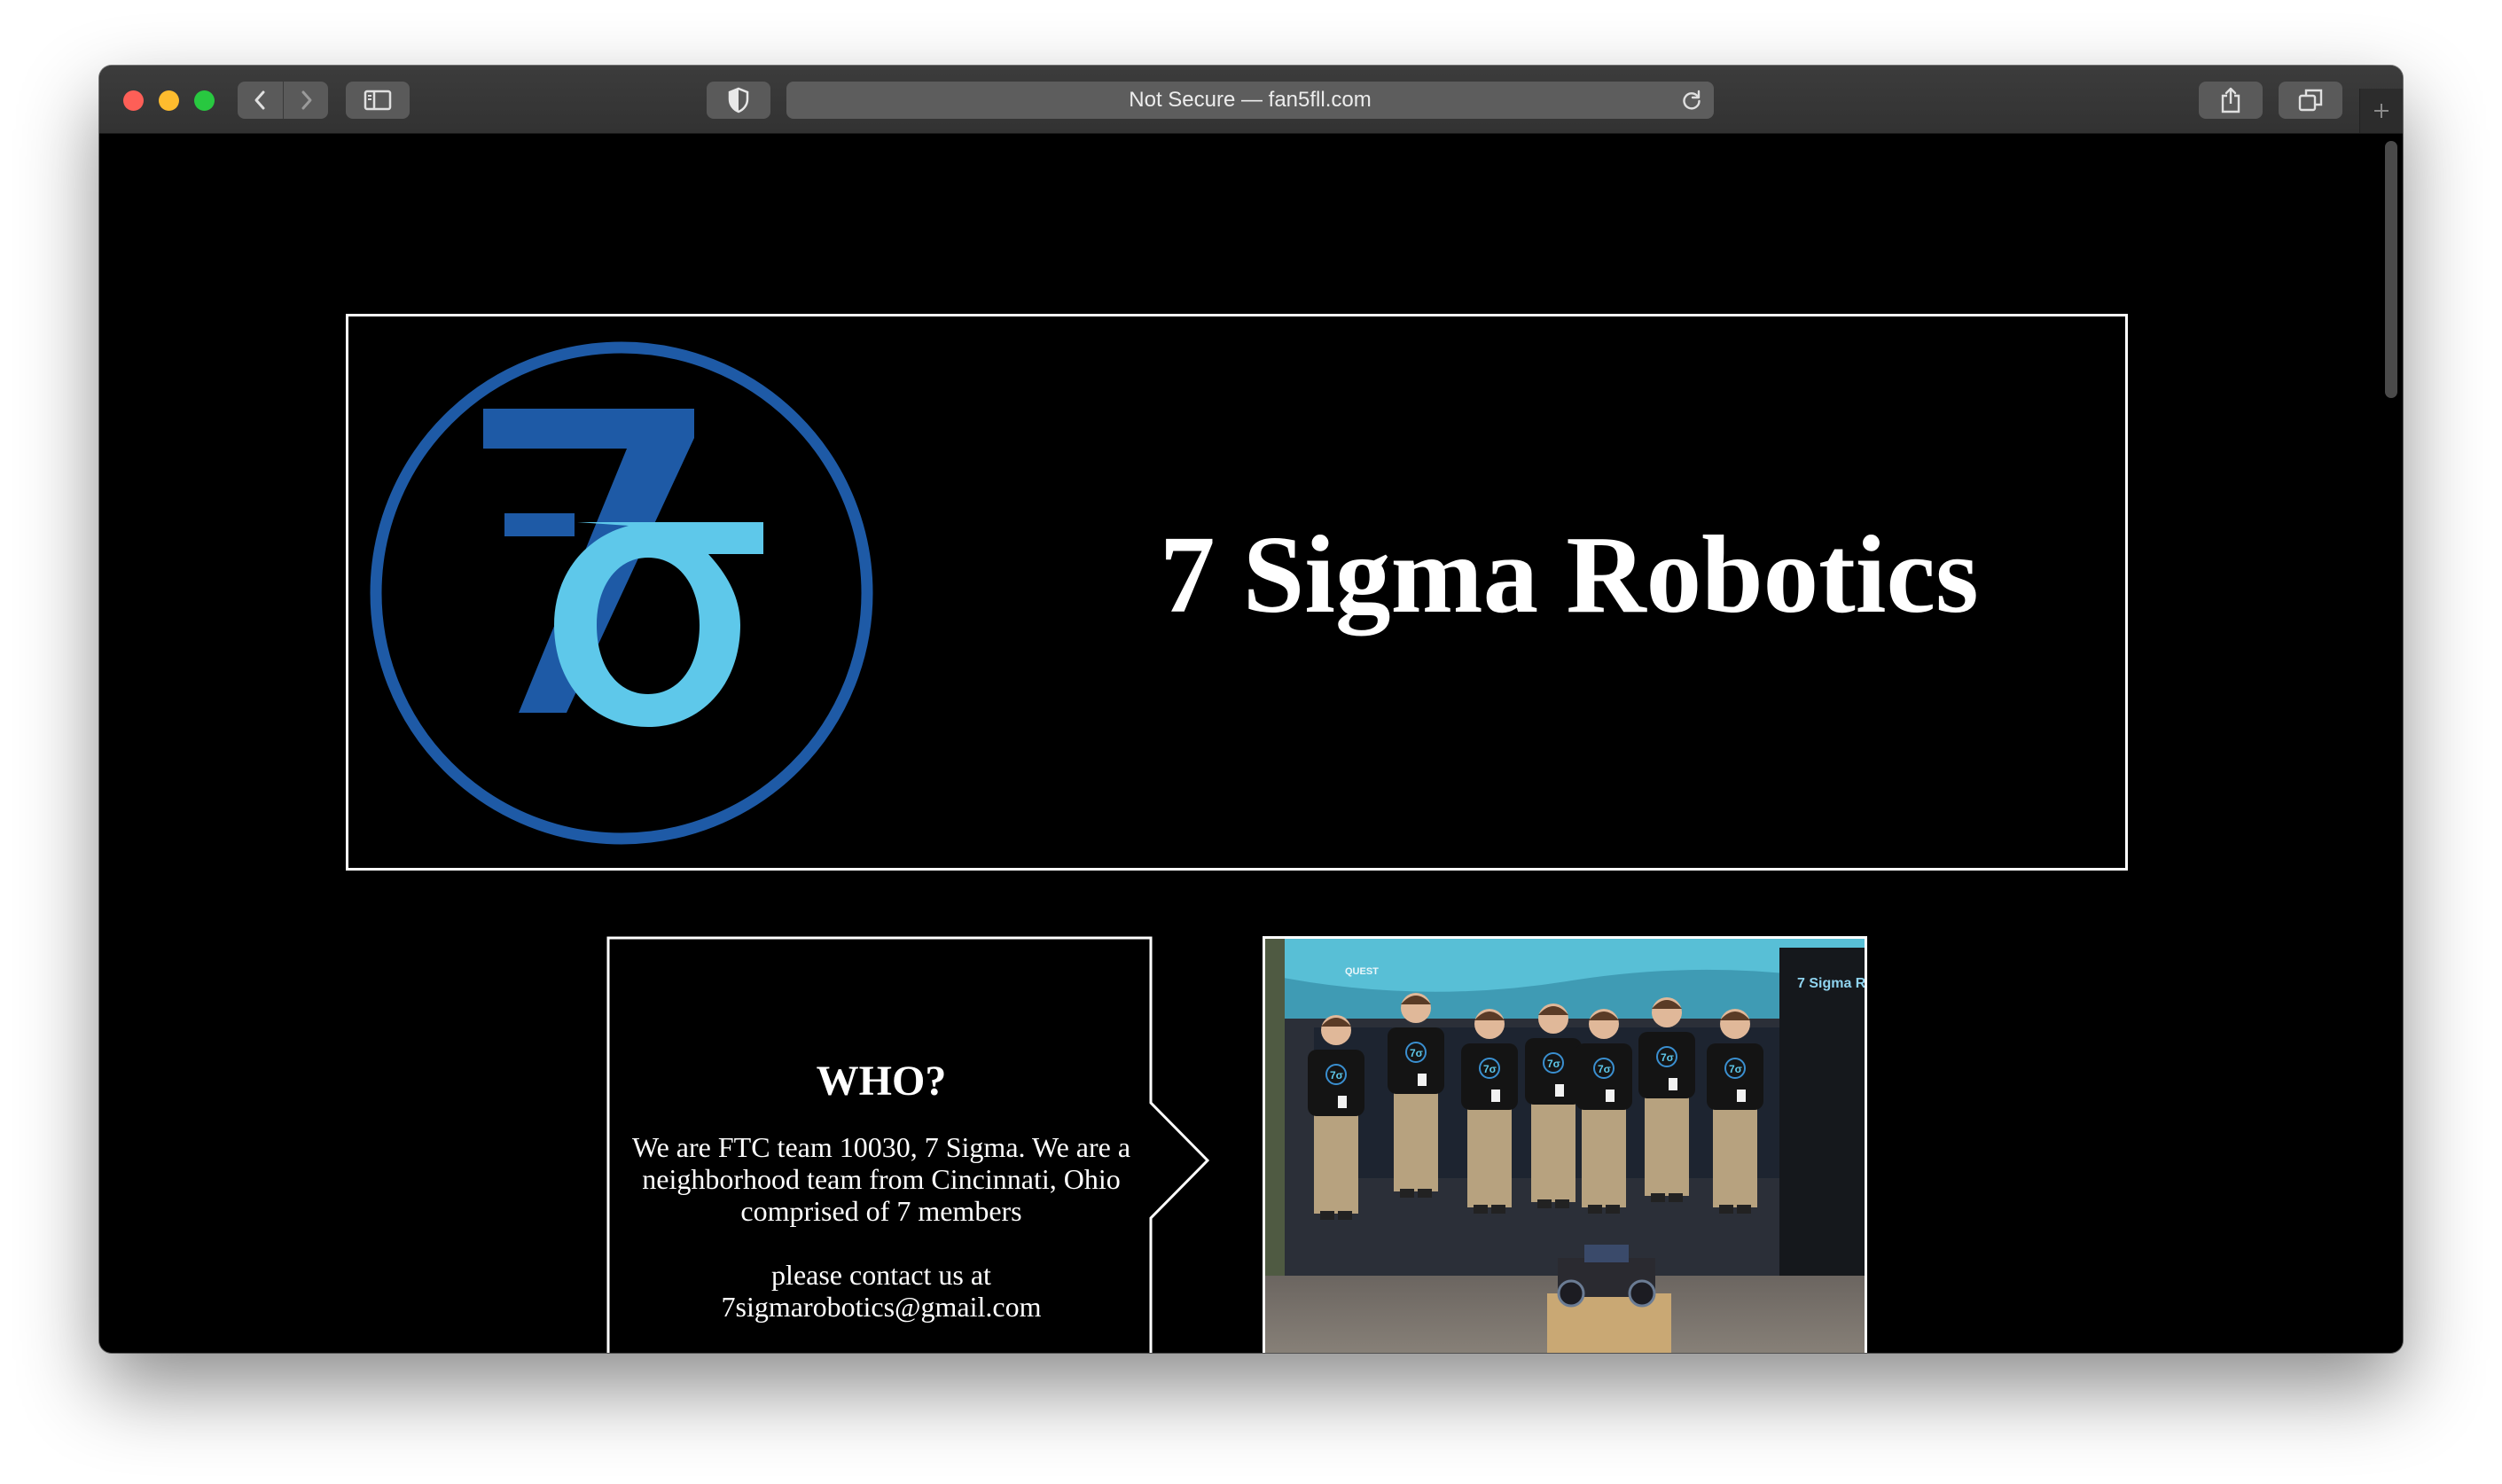  What do you see at coordinates (204, 100) in the screenshot?
I see `zoom-window-button` at bounding box center [204, 100].